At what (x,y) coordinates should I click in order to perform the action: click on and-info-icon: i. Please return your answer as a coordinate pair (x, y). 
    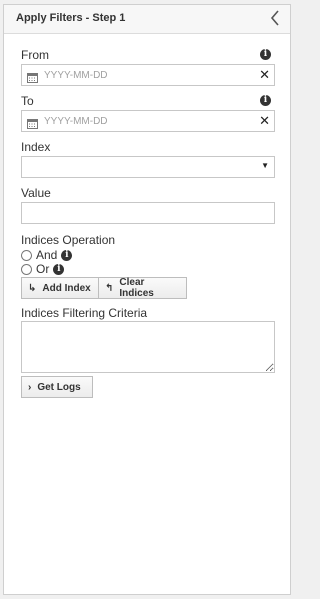
    Looking at the image, I should click on (67, 255).